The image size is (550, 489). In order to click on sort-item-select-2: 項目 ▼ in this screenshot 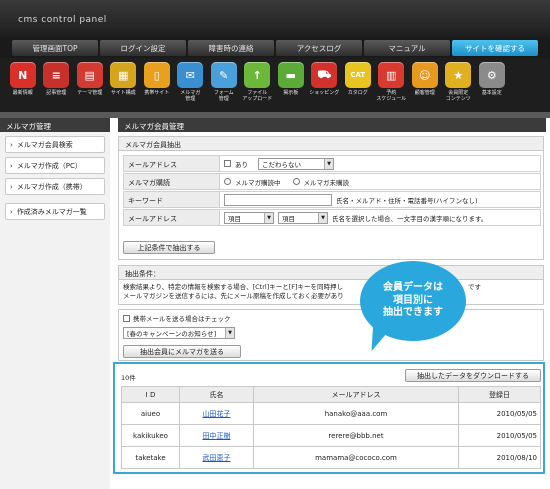, I will do `click(303, 217)`.